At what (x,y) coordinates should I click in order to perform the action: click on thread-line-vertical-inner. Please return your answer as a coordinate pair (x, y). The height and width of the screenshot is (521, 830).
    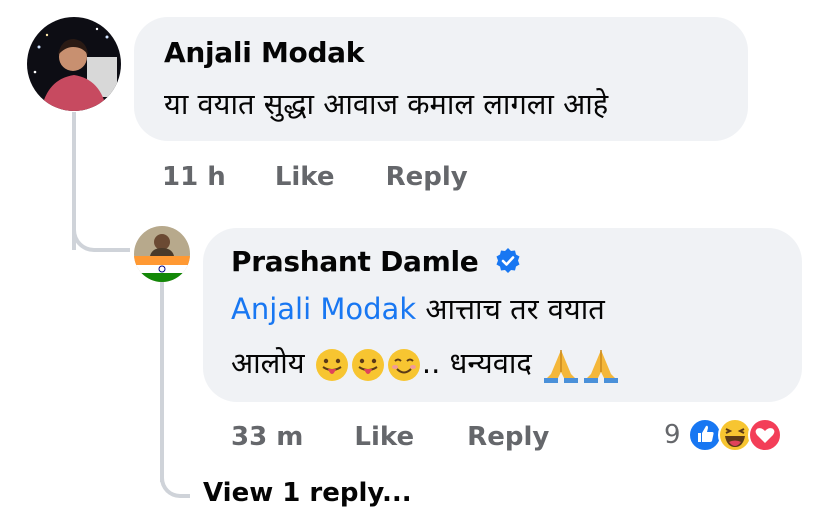
    Looking at the image, I should click on (162, 382).